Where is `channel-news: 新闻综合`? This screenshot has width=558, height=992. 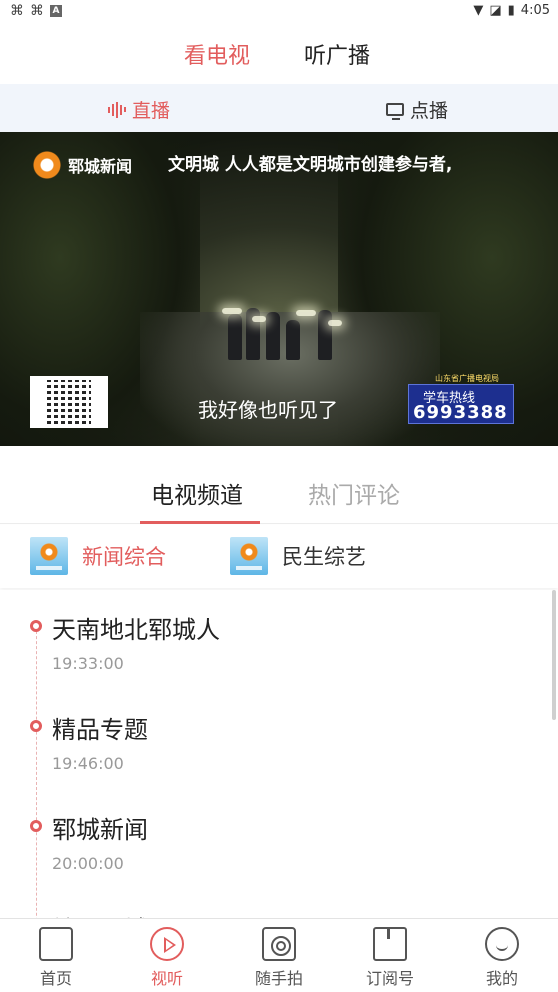 channel-news: 新闻综合 is located at coordinates (98, 556).